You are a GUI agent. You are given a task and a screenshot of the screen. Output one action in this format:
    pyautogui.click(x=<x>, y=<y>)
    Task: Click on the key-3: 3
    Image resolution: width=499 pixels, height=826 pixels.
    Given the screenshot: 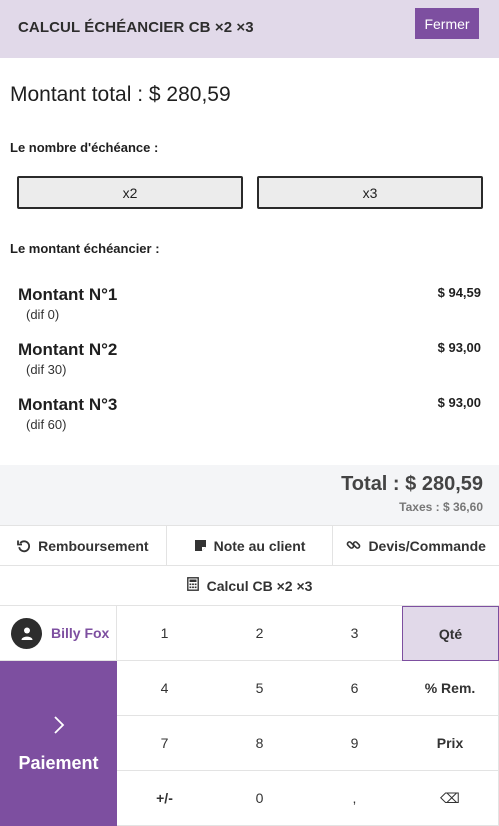 What is the action you would take?
    pyautogui.click(x=355, y=633)
    